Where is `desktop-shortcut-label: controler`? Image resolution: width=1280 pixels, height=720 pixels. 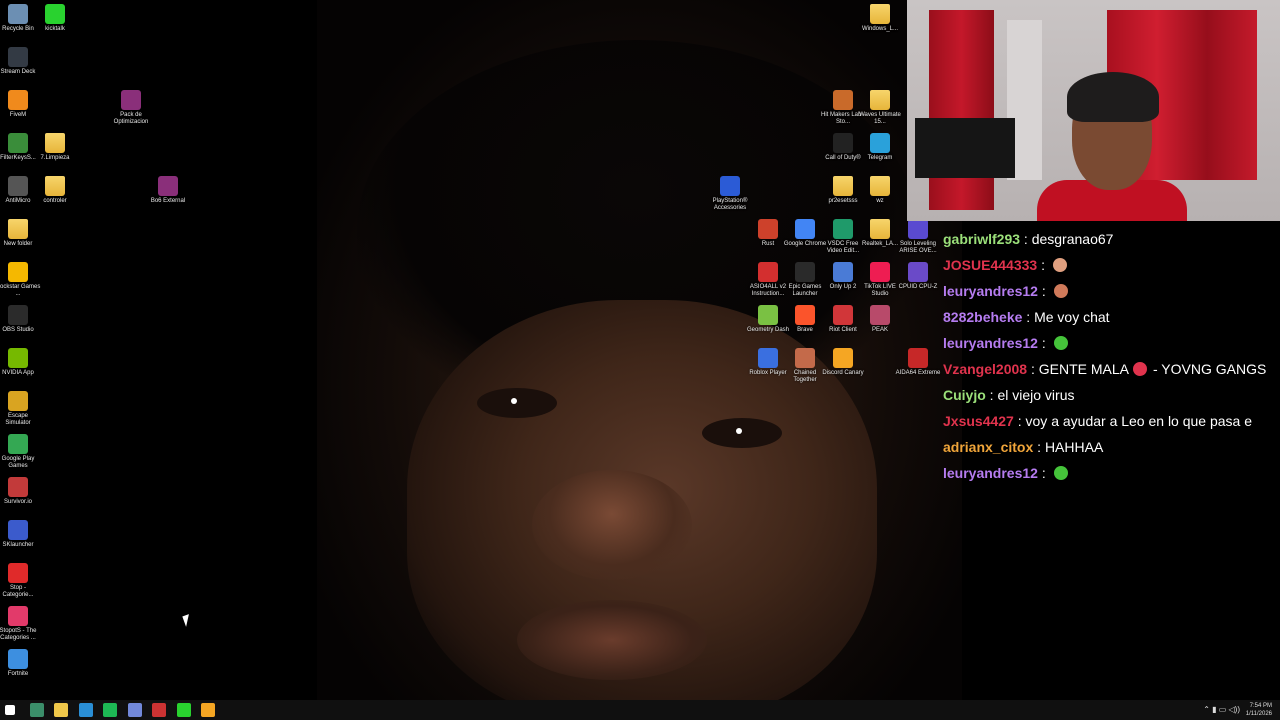
desktop-shortcut-label: controler is located at coordinates (55, 201).